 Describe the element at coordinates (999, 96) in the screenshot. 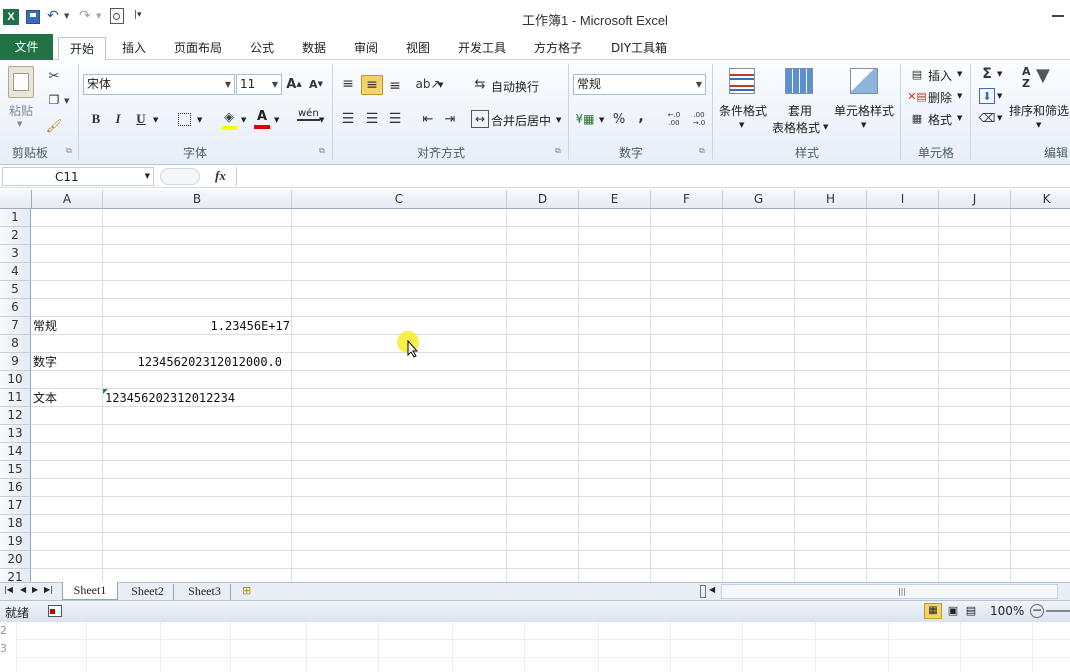

I see `fill-dropdown-icon: ▼` at that location.